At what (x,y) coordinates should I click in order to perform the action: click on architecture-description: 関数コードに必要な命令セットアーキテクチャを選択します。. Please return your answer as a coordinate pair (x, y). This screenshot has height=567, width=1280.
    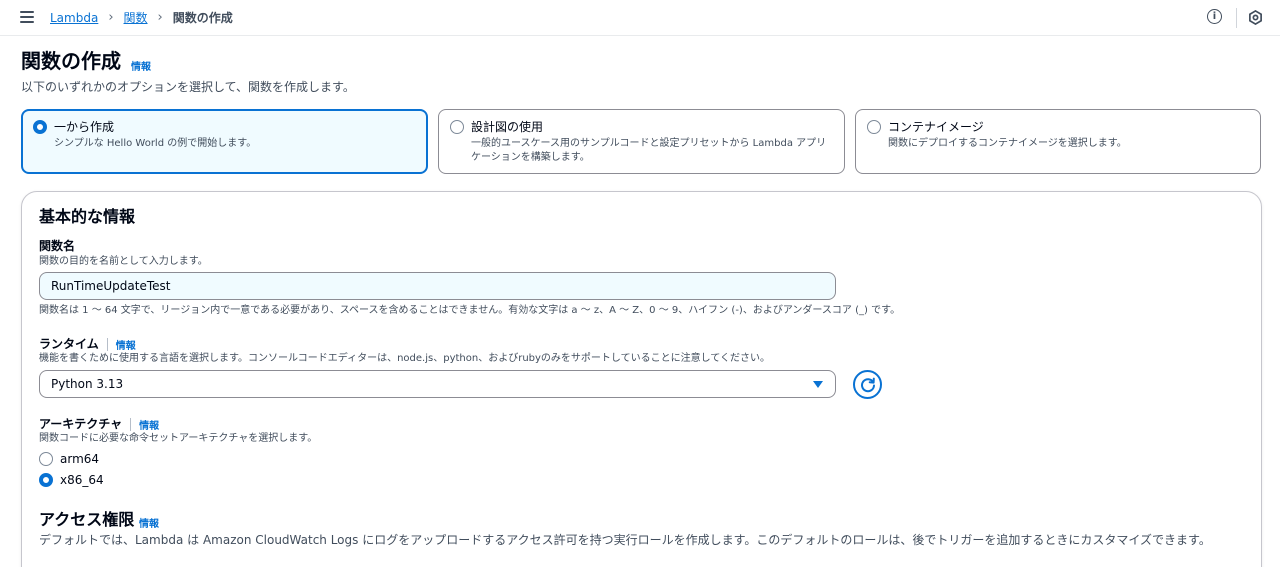
    Looking at the image, I should click on (178, 438).